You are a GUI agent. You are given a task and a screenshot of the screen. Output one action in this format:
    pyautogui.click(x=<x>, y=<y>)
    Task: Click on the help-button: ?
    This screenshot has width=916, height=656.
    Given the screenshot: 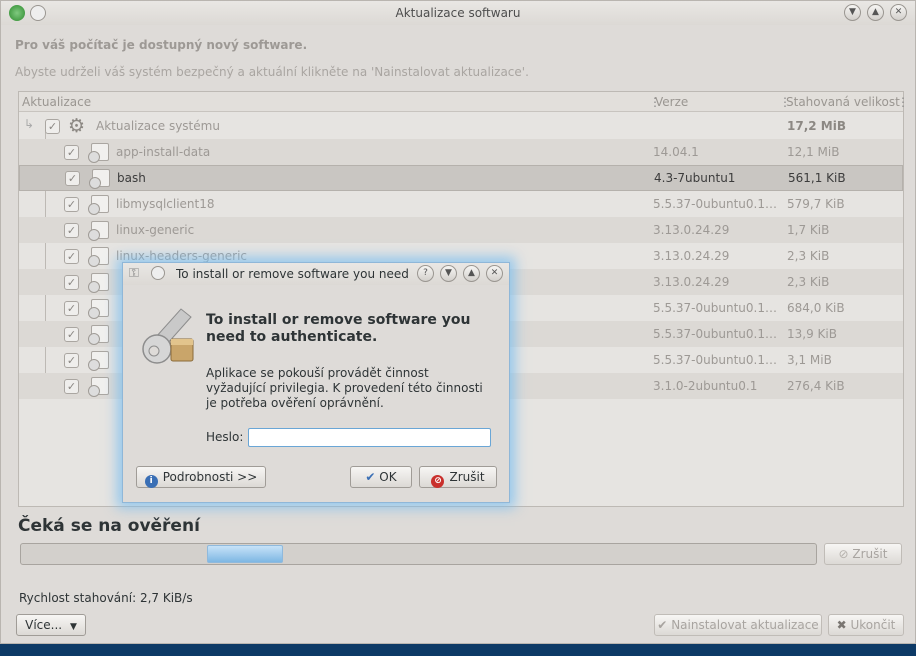 What is the action you would take?
    pyautogui.click(x=425, y=273)
    